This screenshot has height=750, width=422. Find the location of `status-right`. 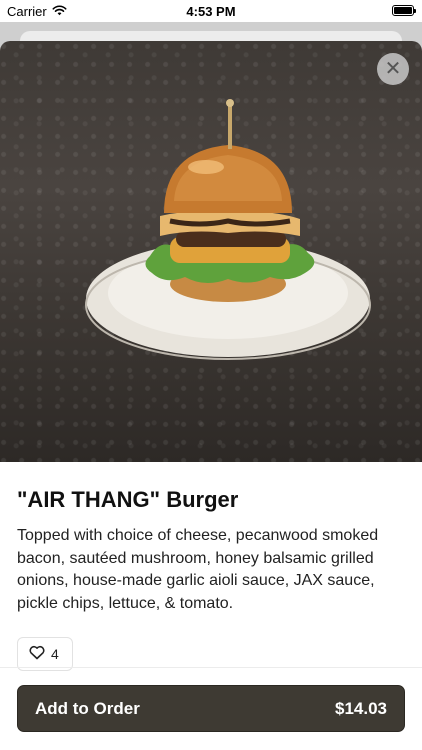

status-right is located at coordinates (404, 10).